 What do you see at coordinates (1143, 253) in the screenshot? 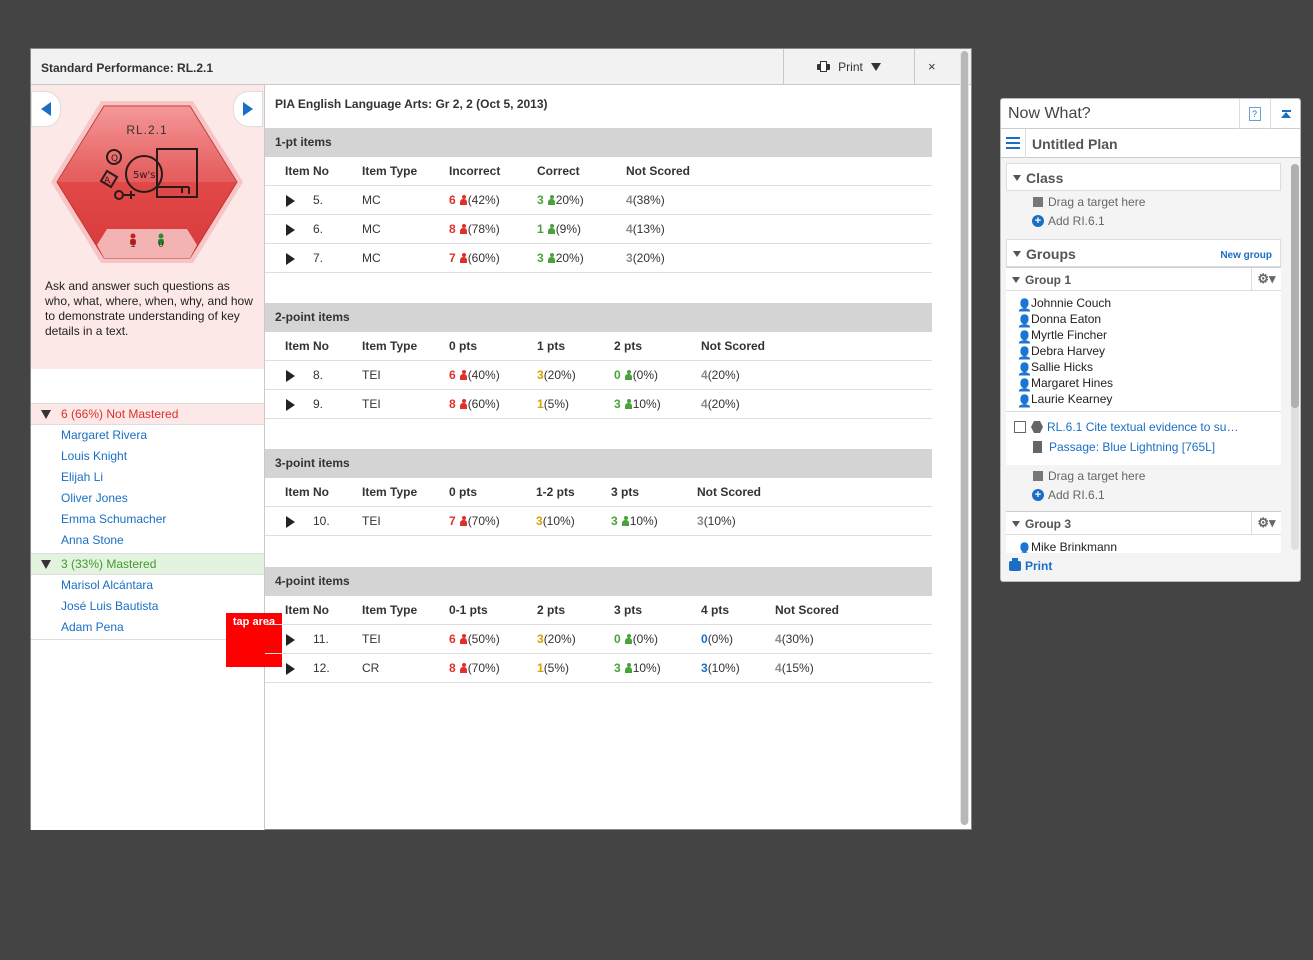
I see `groups-section-header: Groups New group` at bounding box center [1143, 253].